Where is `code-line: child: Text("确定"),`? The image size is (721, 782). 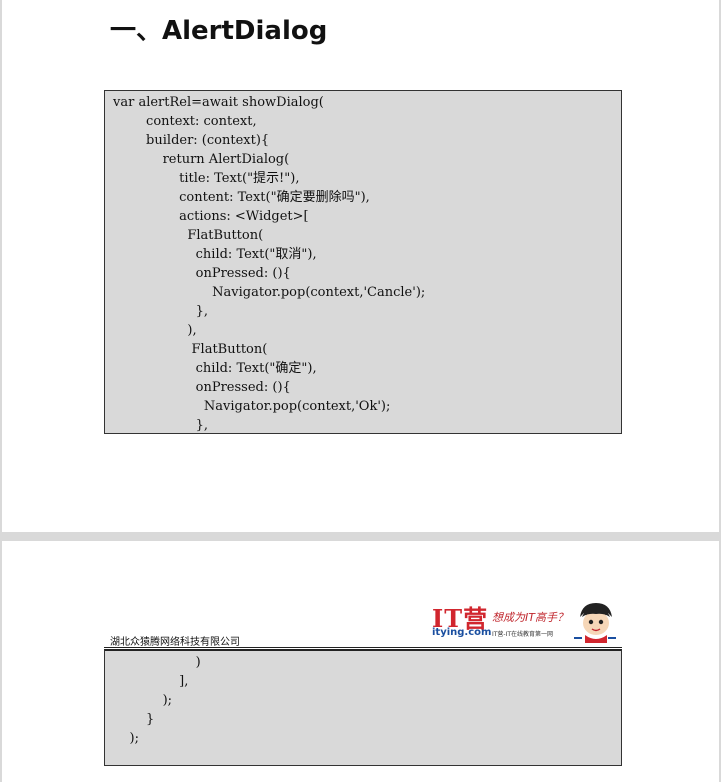
code-line: child: Text("确定"), is located at coordinates (215, 368).